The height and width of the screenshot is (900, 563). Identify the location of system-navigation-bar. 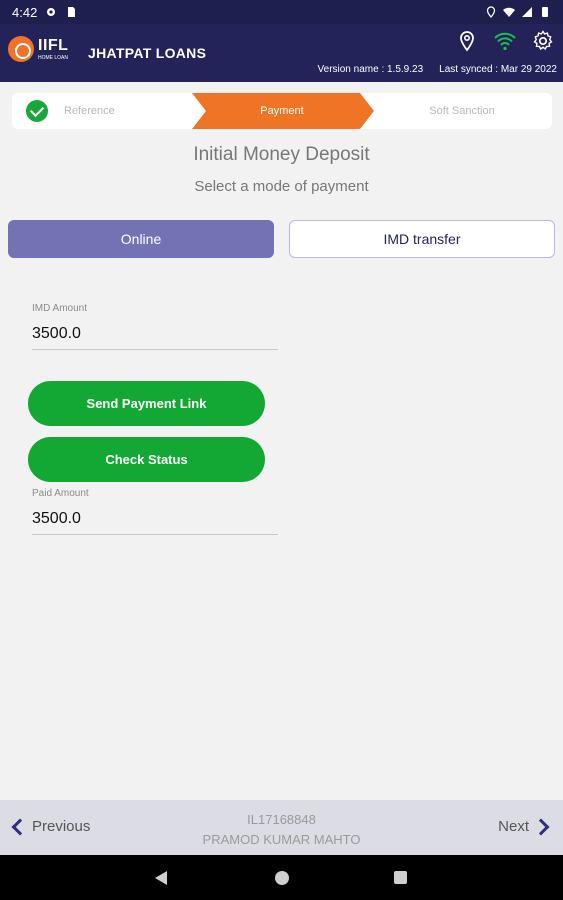
(281, 877).